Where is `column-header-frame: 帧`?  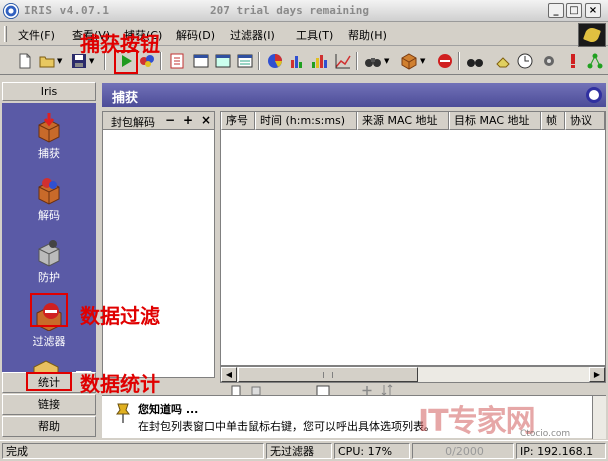 column-header-frame: 帧 is located at coordinates (553, 121).